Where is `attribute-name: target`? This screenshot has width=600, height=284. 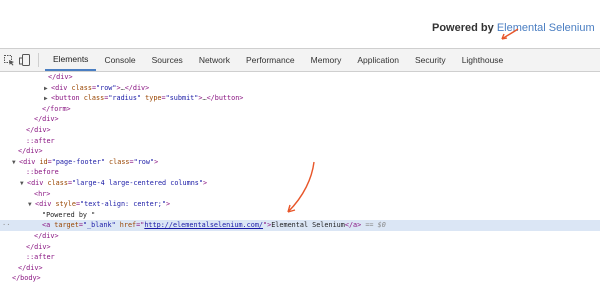 attribute-name: target is located at coordinates (66, 225).